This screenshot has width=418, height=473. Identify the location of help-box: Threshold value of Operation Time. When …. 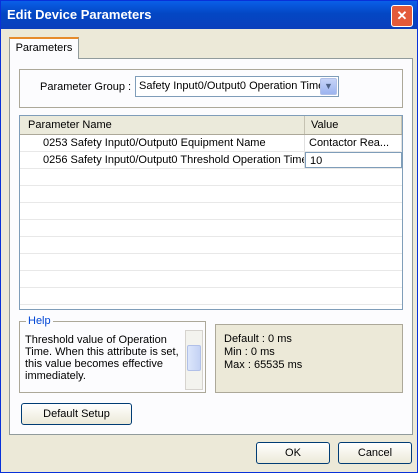
(112, 357).